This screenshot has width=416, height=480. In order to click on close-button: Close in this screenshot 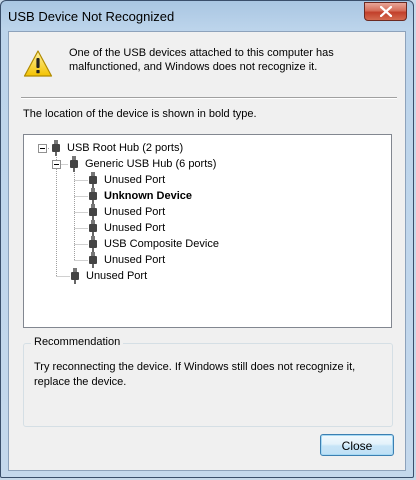, I will do `click(357, 445)`.